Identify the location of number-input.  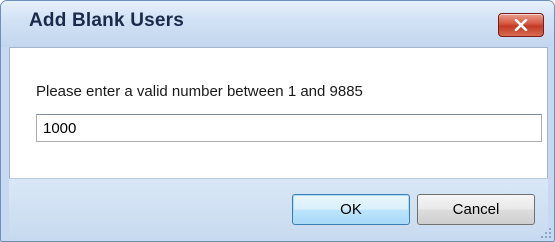
(289, 128).